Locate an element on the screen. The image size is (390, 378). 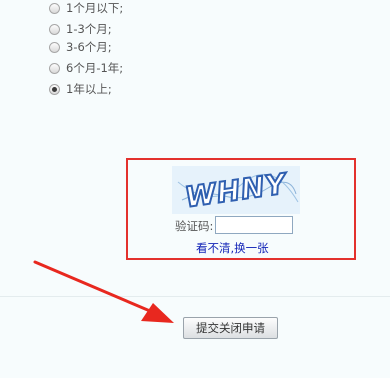
period-option-under-1-month: 1个月以下; is located at coordinates (86, 8).